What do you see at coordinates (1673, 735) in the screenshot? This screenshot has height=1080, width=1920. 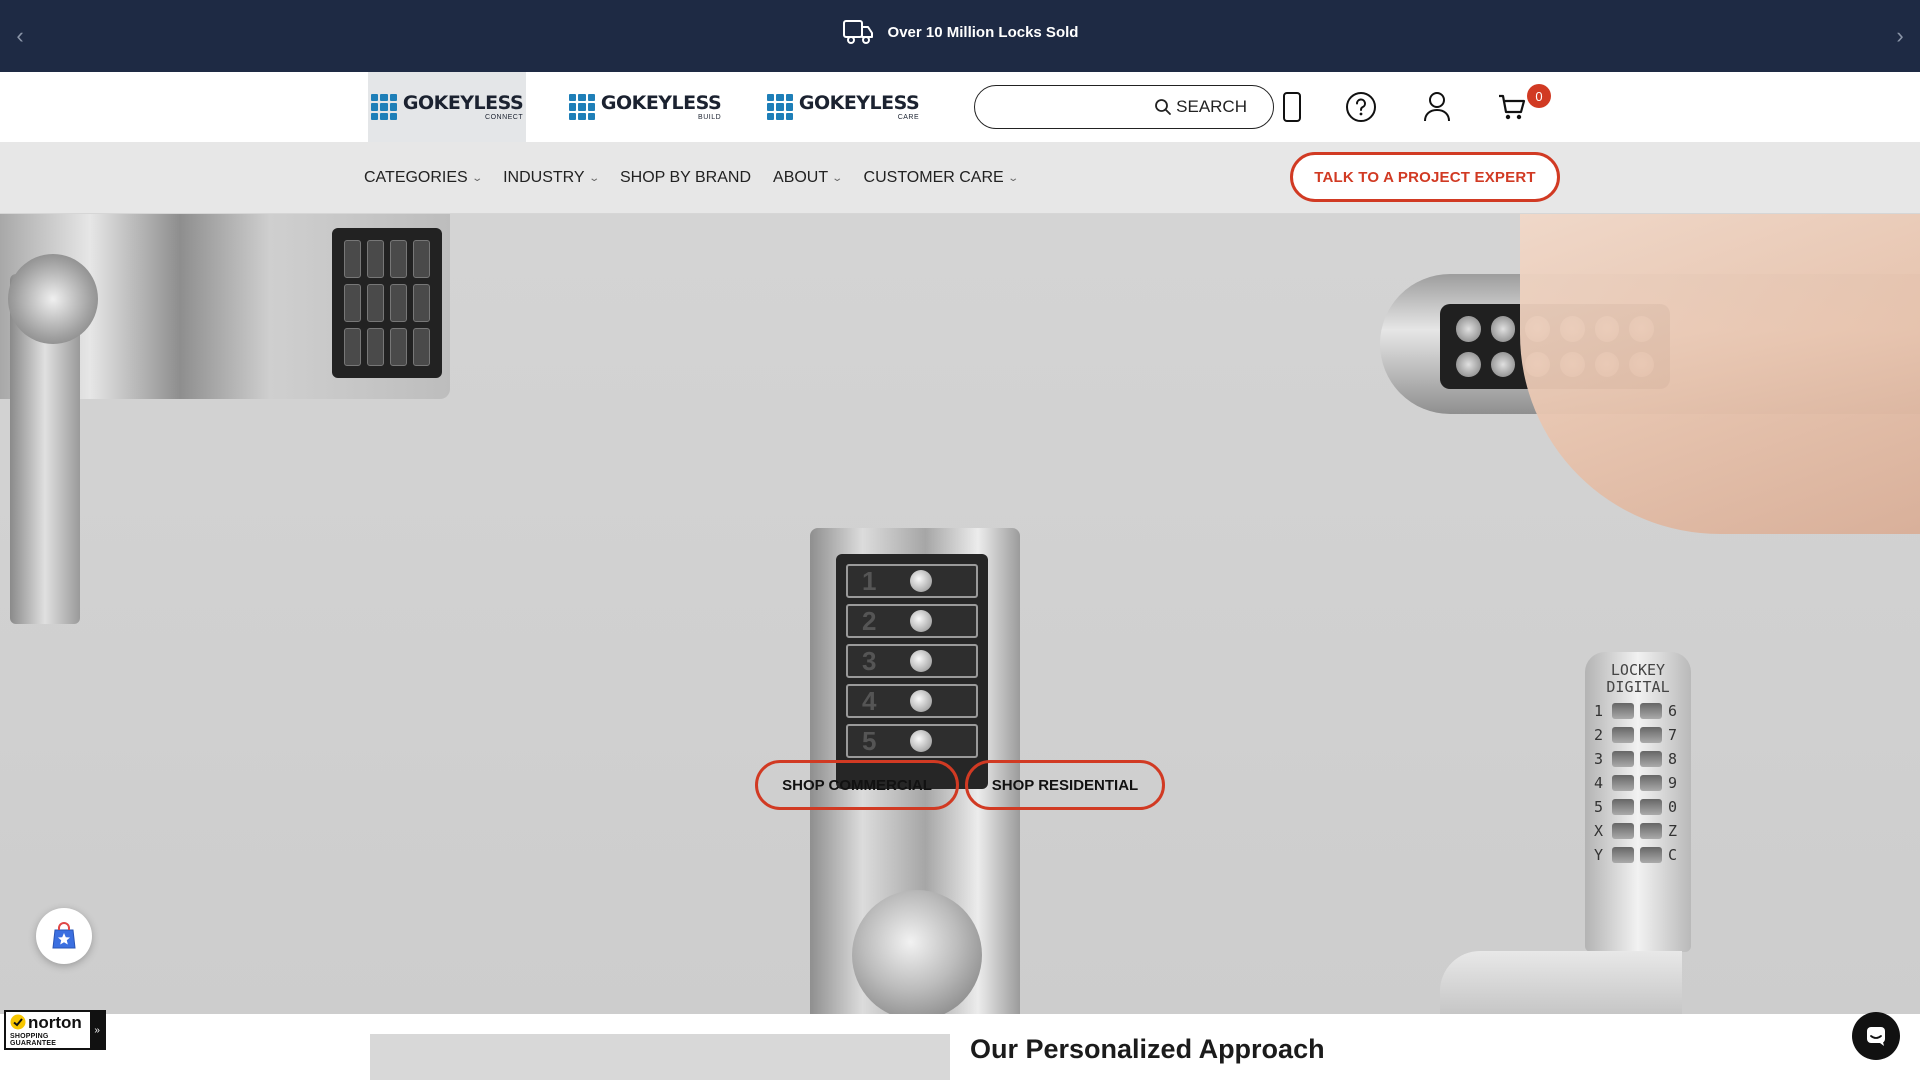 I see `lock-key-label: 7` at bounding box center [1673, 735].